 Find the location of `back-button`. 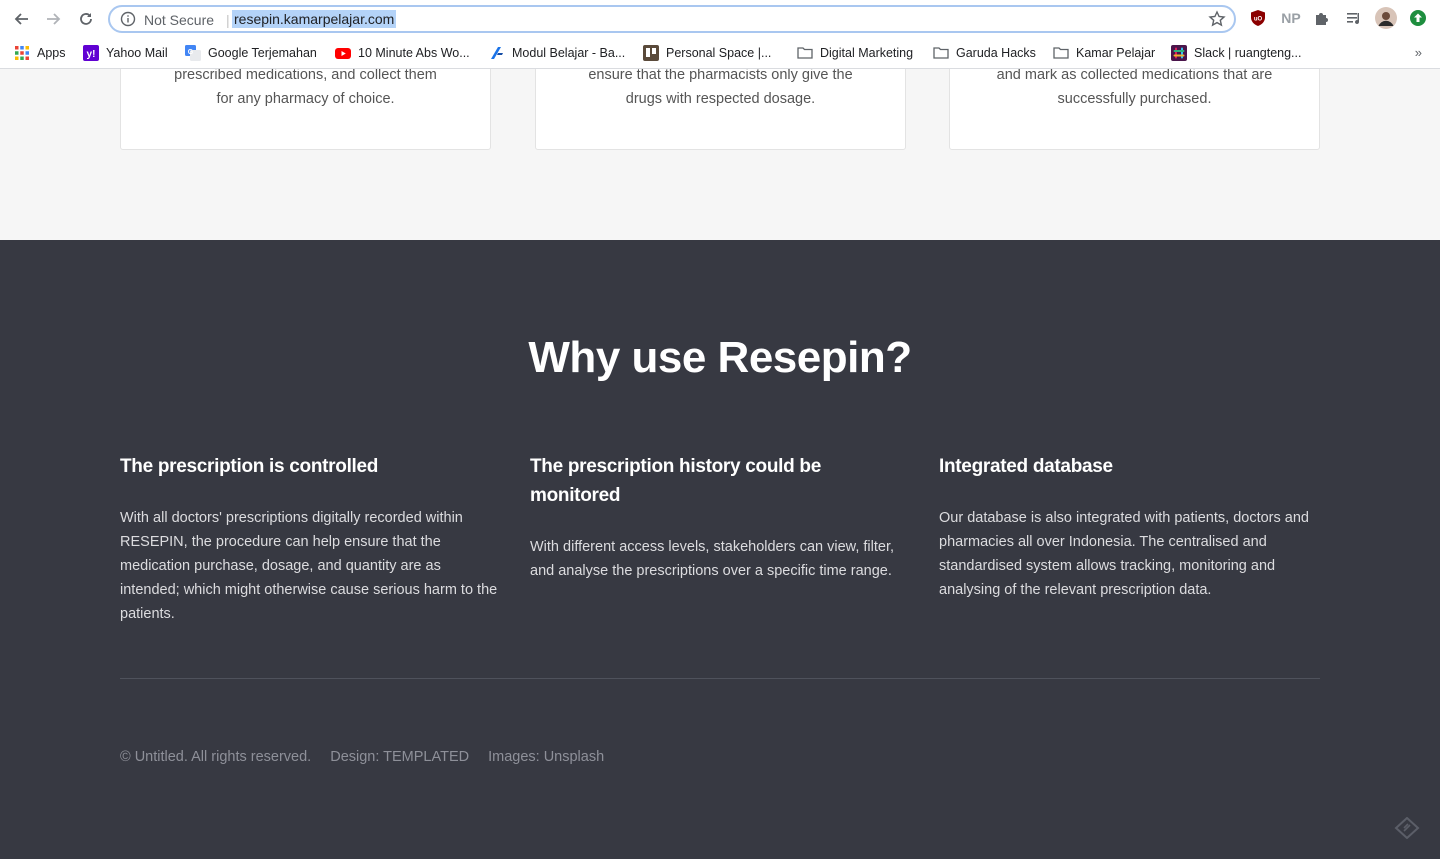

back-button is located at coordinates (21, 19).